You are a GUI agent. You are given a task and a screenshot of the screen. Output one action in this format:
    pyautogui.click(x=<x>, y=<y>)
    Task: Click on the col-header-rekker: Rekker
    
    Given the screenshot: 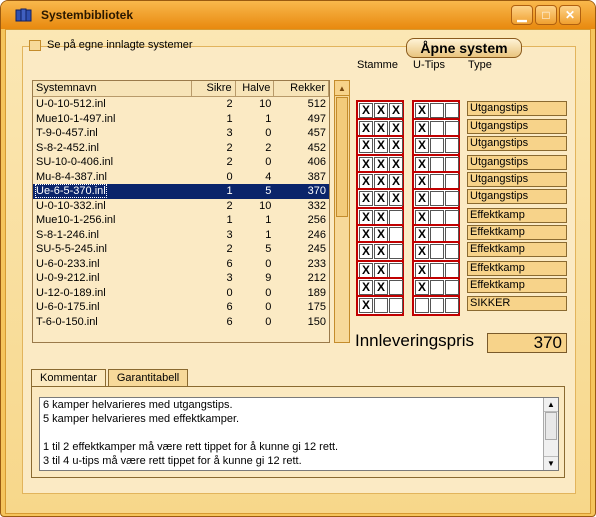 What is the action you would take?
    pyautogui.click(x=301, y=88)
    